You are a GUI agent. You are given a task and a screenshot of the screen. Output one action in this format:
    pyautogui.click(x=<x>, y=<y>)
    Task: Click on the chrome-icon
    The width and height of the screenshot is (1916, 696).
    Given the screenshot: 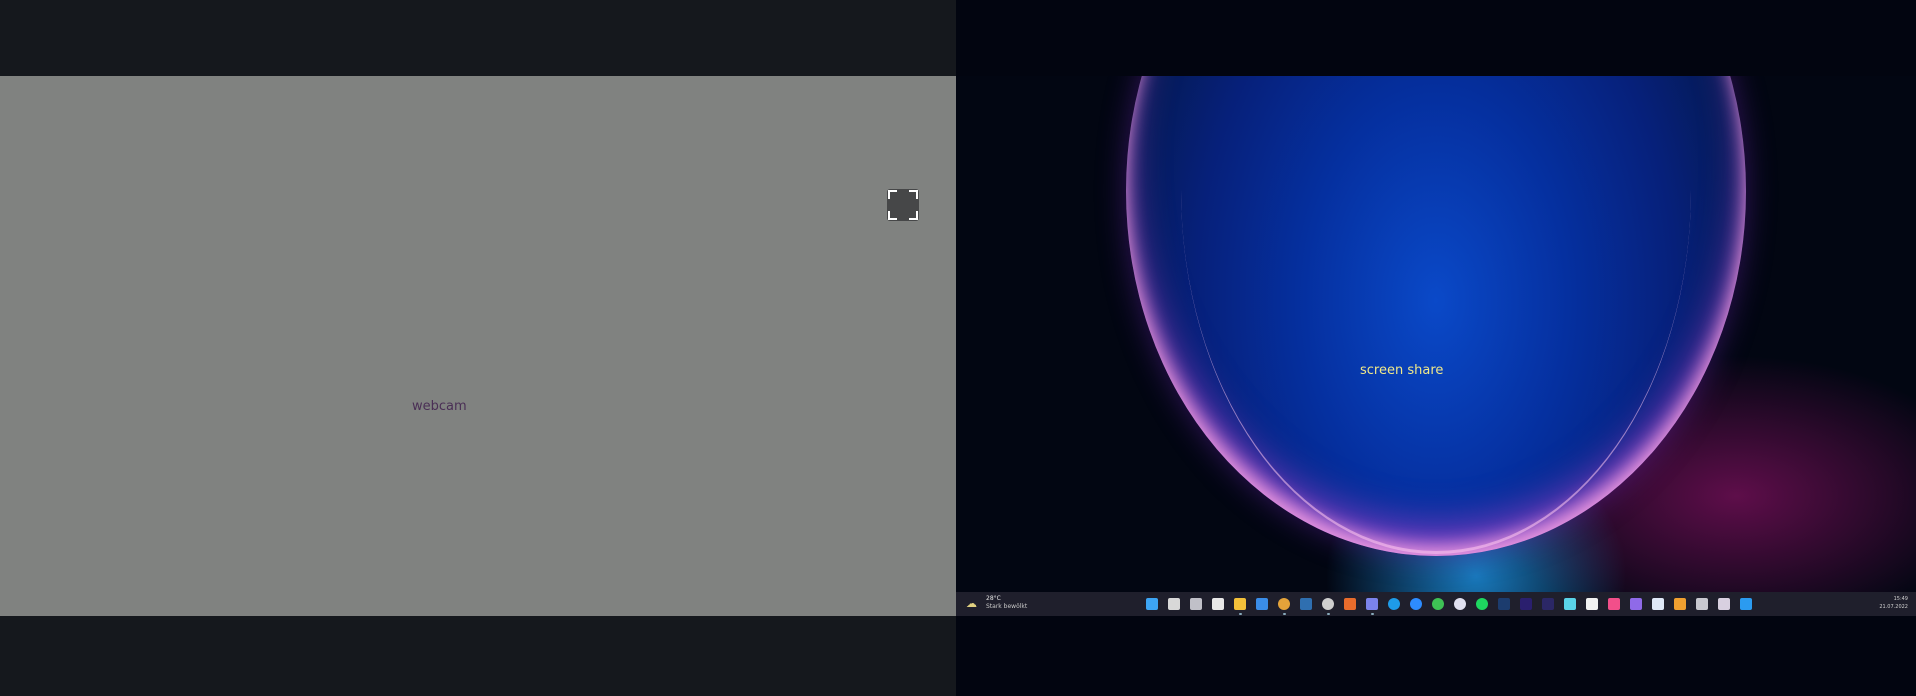 What is the action you would take?
    pyautogui.click(x=1284, y=604)
    